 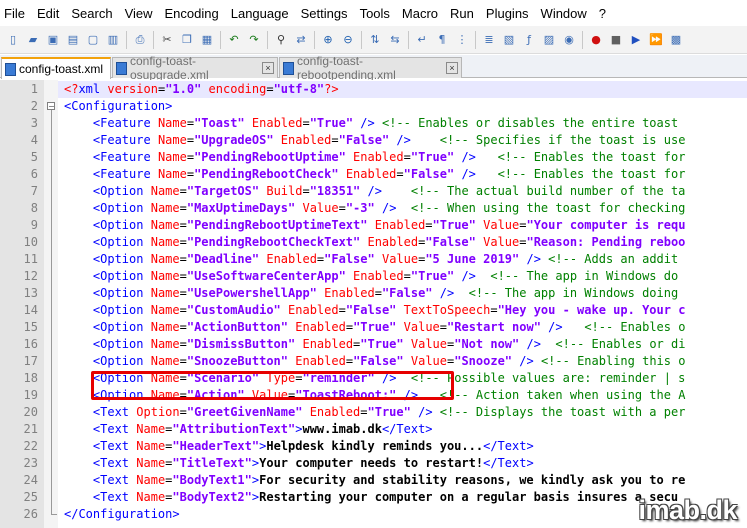 What do you see at coordinates (187, 40) in the screenshot?
I see `copy-icon: ❐` at bounding box center [187, 40].